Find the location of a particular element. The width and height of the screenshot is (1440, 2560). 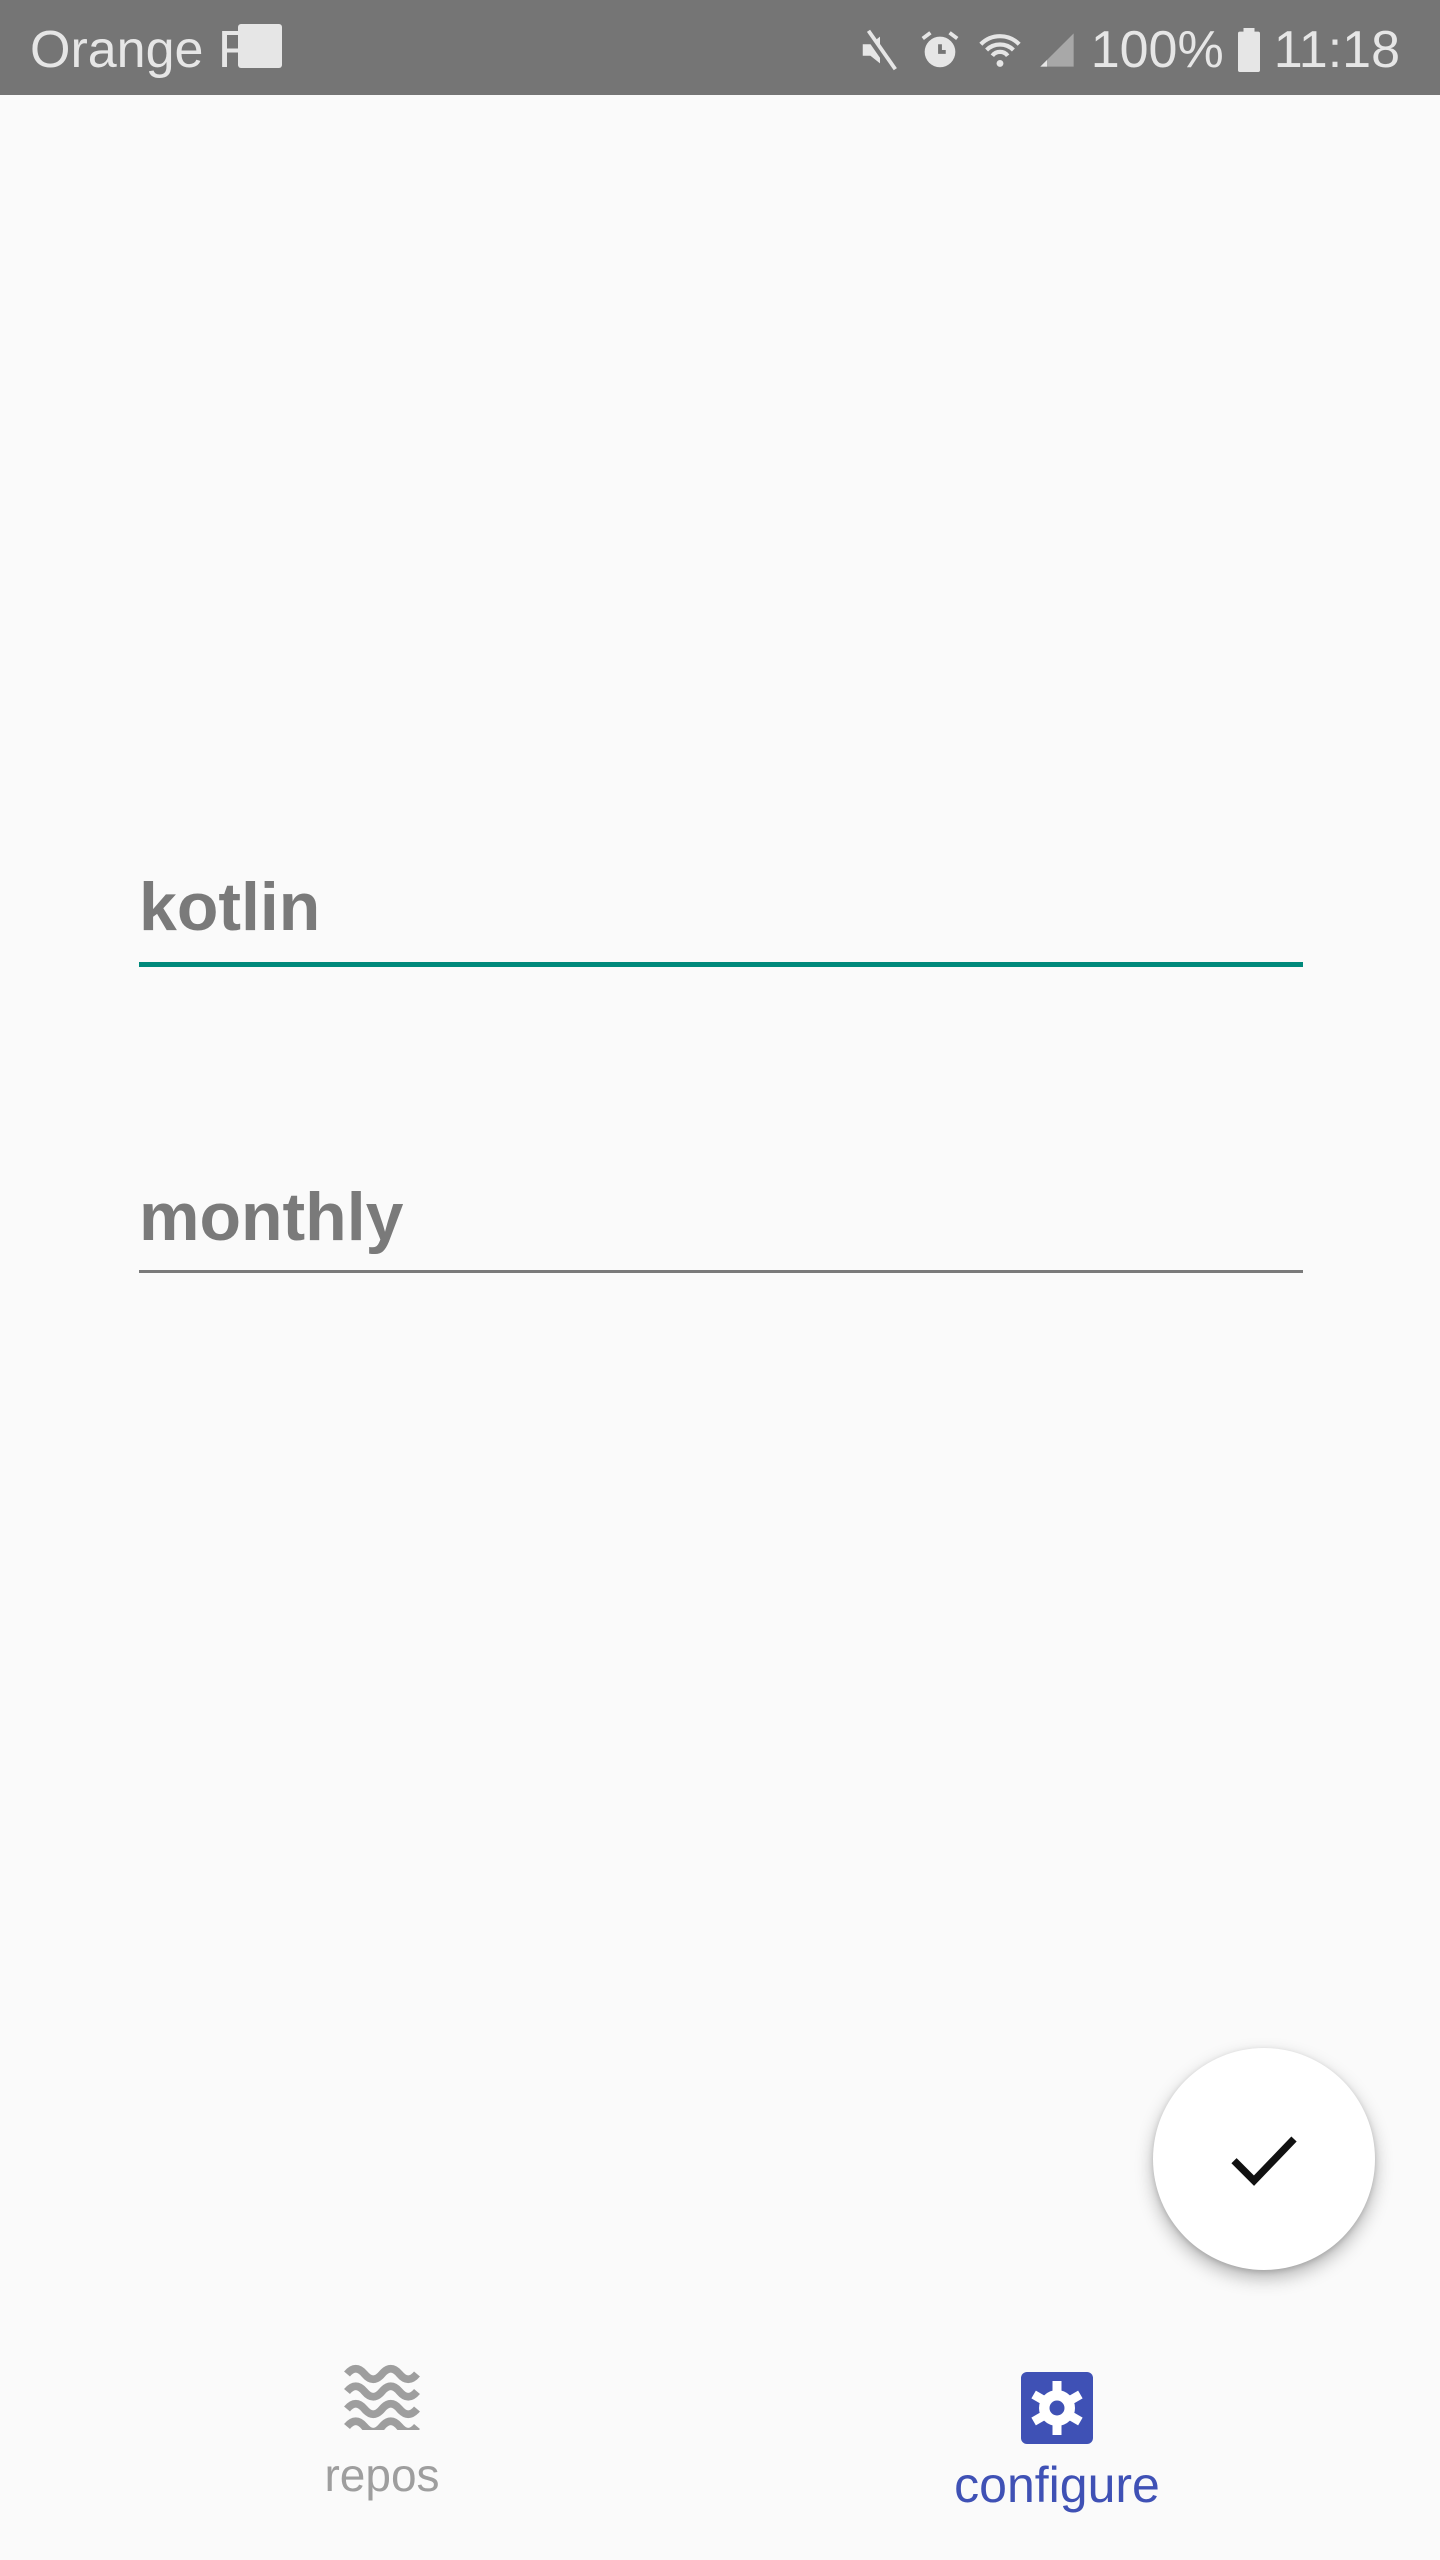

language-input-value: kotlin is located at coordinates (229, 907).